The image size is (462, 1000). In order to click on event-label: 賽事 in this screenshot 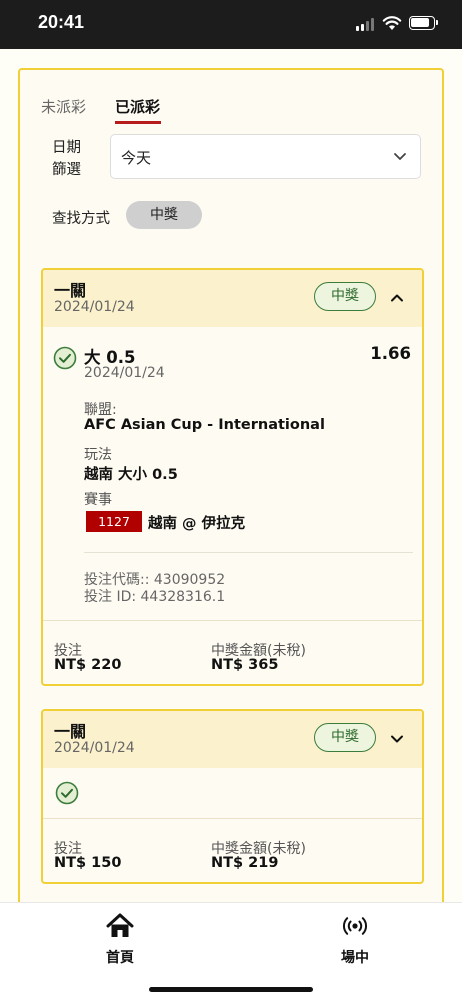, I will do `click(98, 500)`.